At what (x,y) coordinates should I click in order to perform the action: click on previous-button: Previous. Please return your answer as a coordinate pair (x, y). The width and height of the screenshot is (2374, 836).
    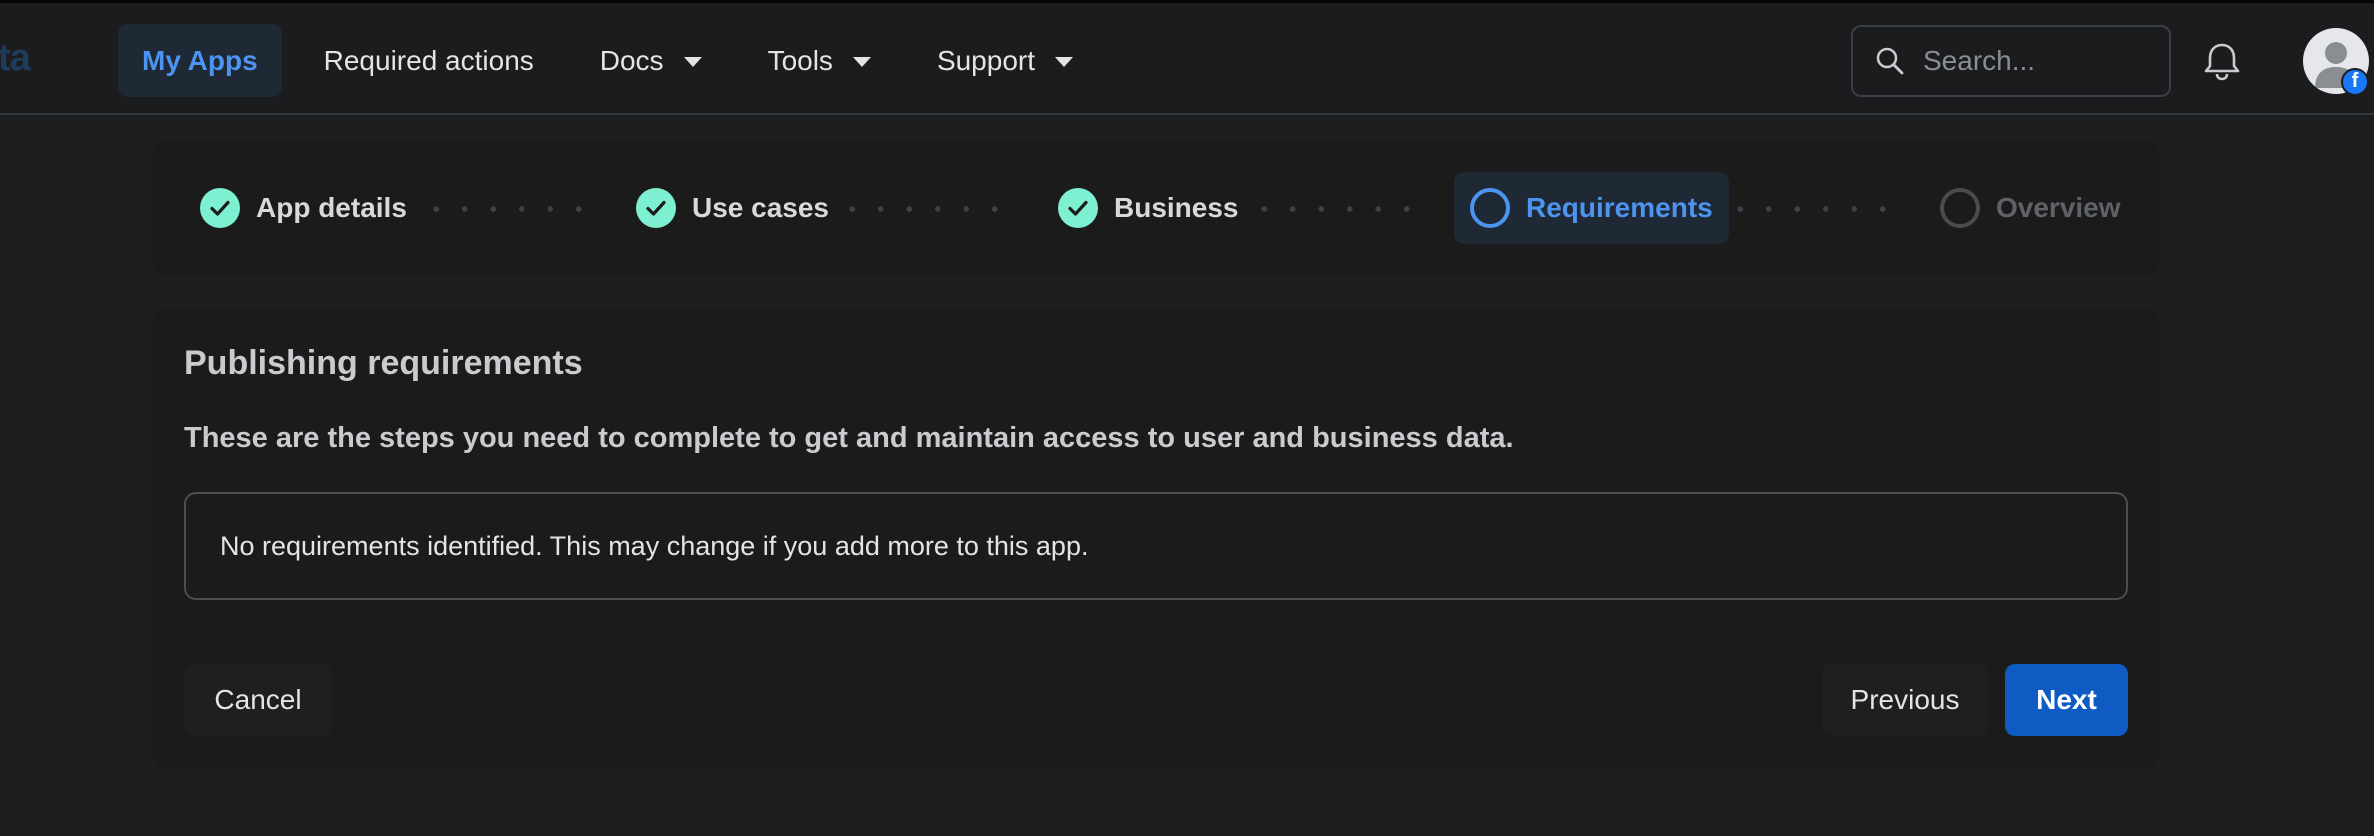
    Looking at the image, I should click on (1905, 700).